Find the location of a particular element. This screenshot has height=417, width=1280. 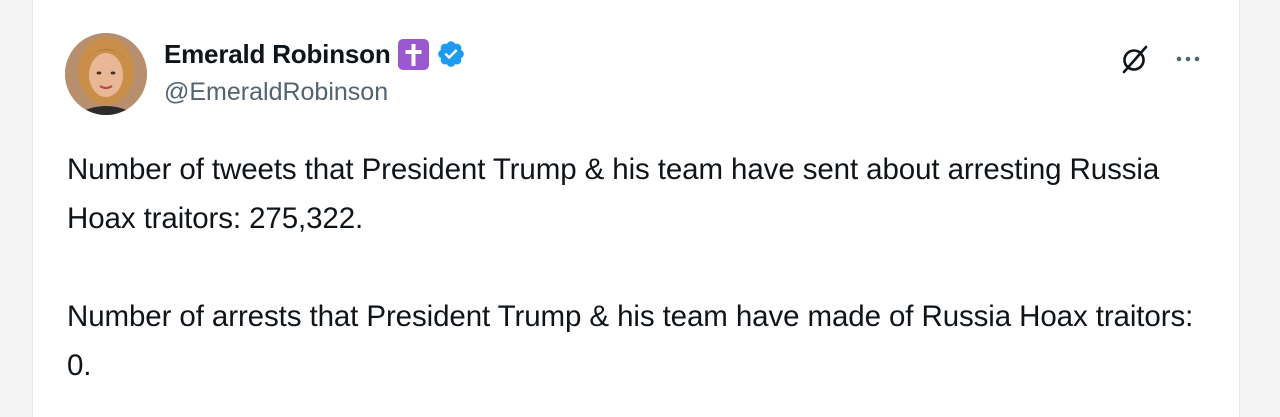

avatar-image is located at coordinates (106, 74).